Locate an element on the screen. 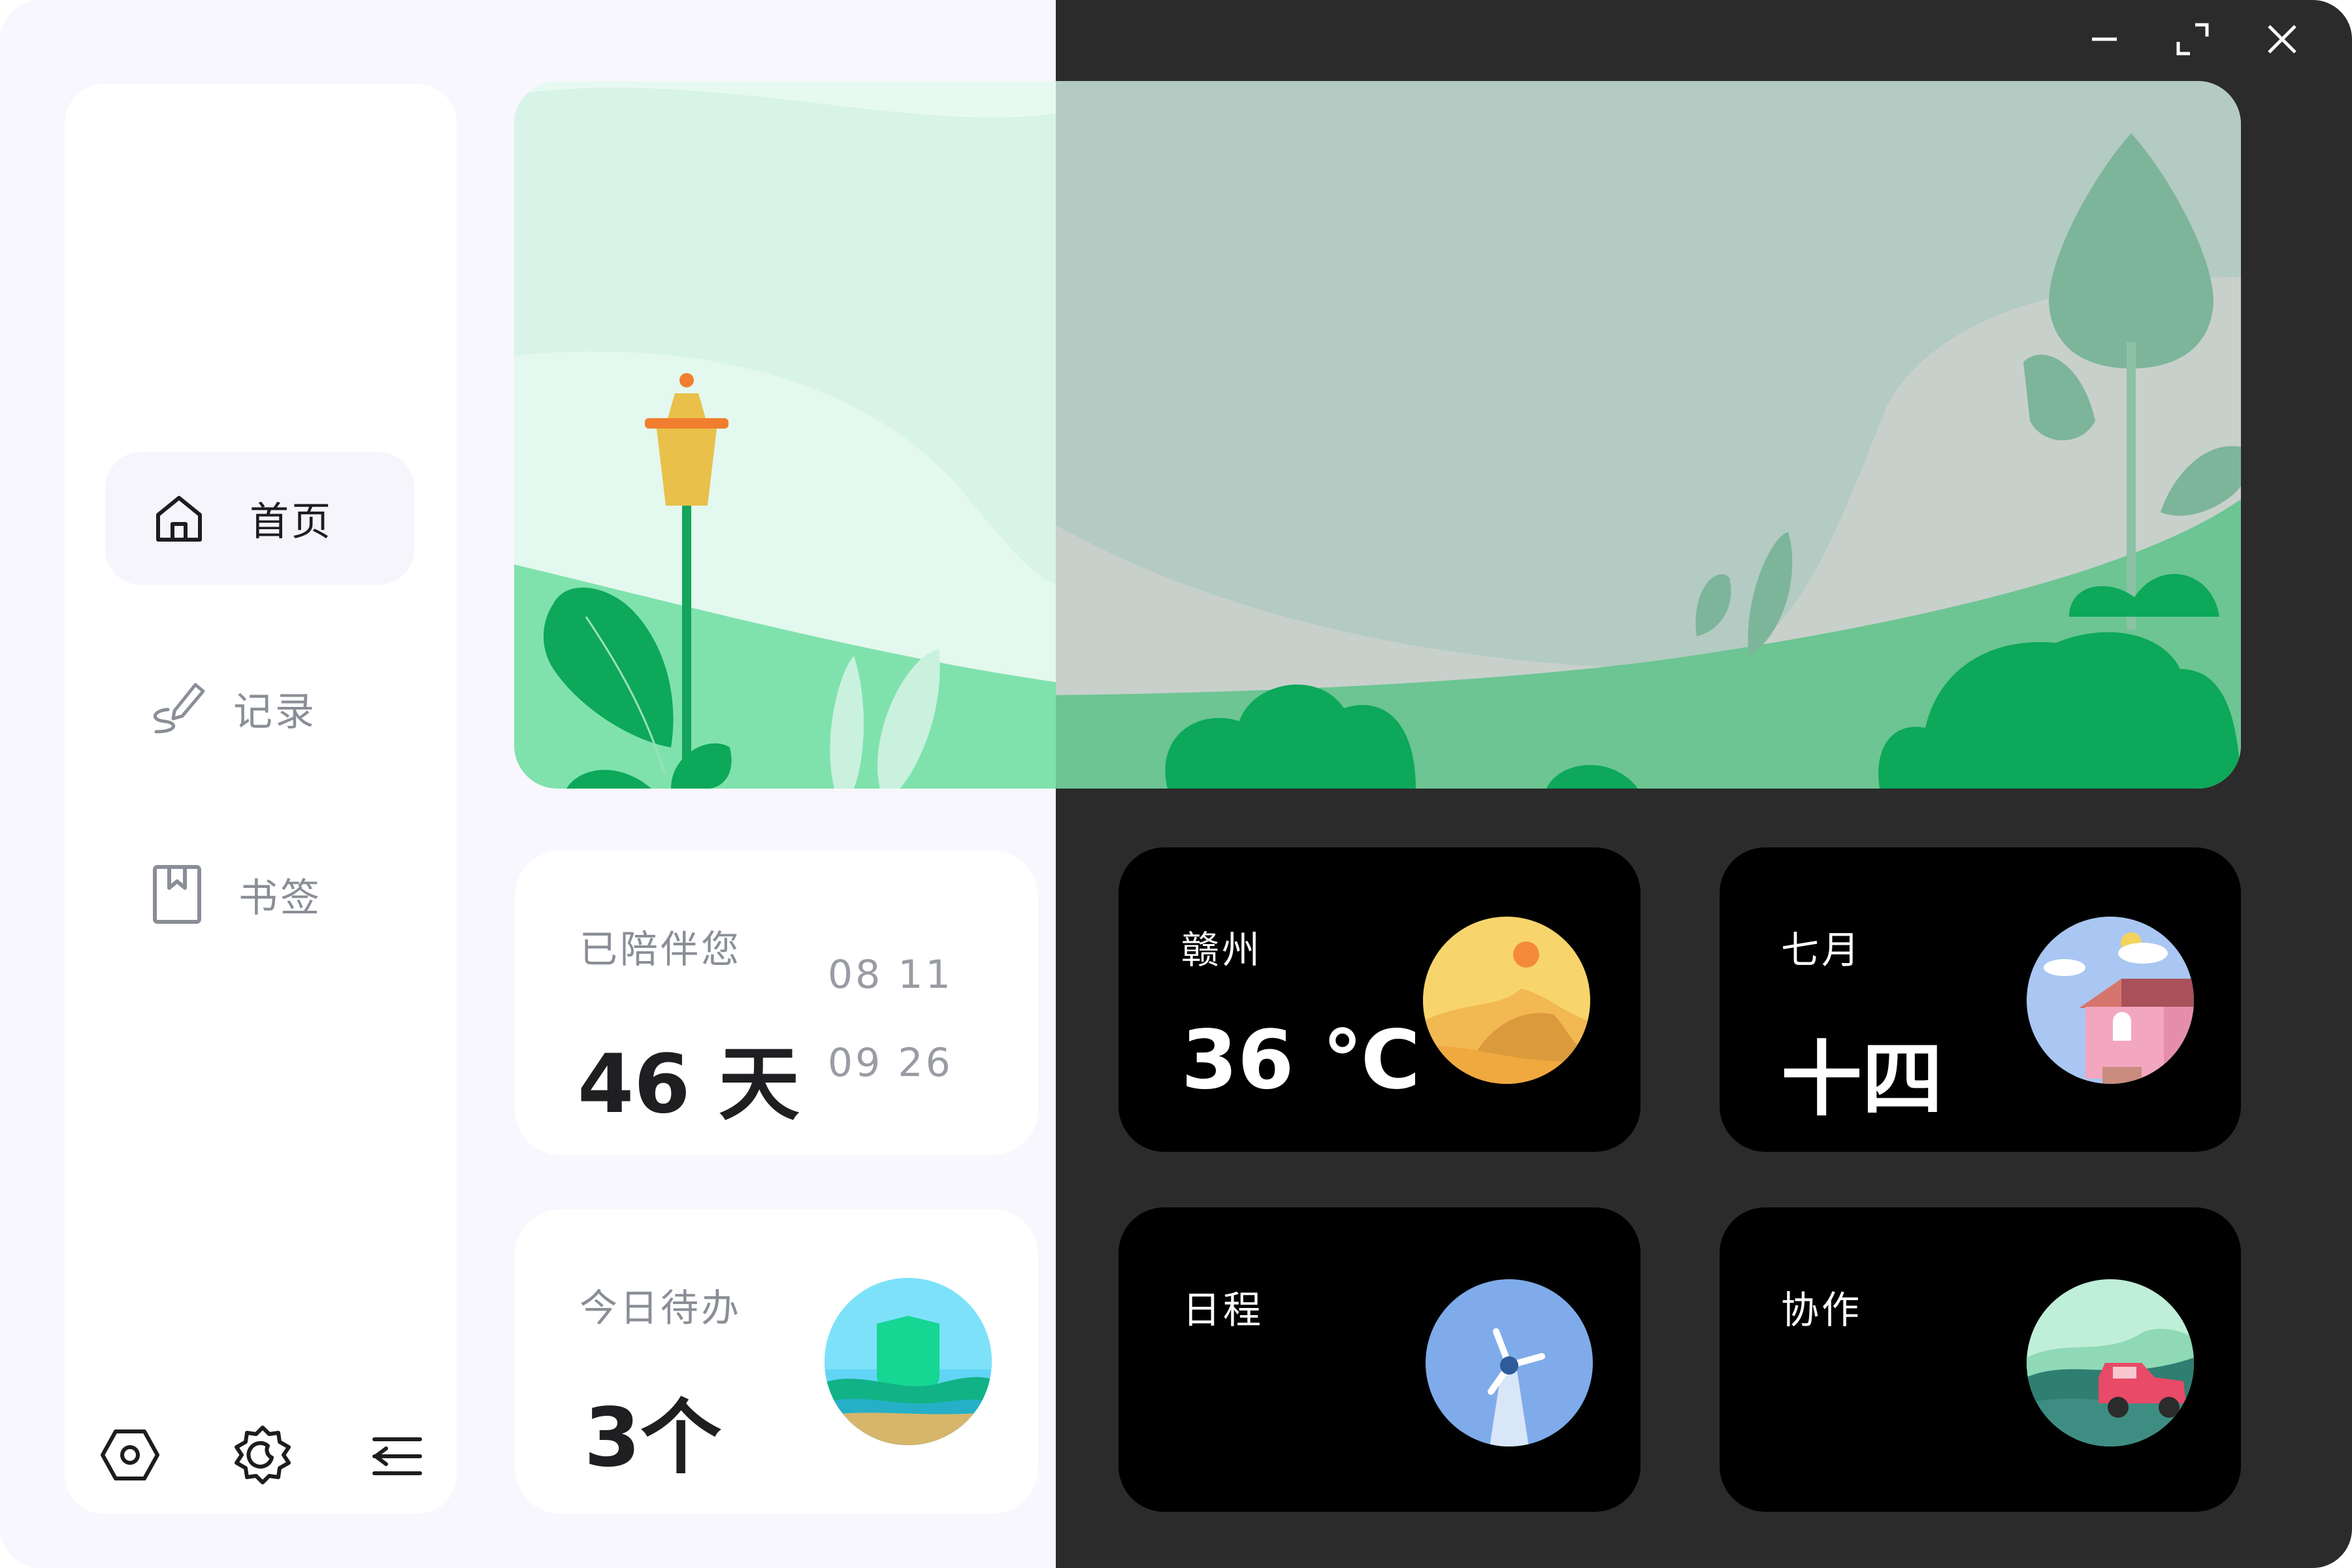  collab-illustration is located at coordinates (2110, 1362).